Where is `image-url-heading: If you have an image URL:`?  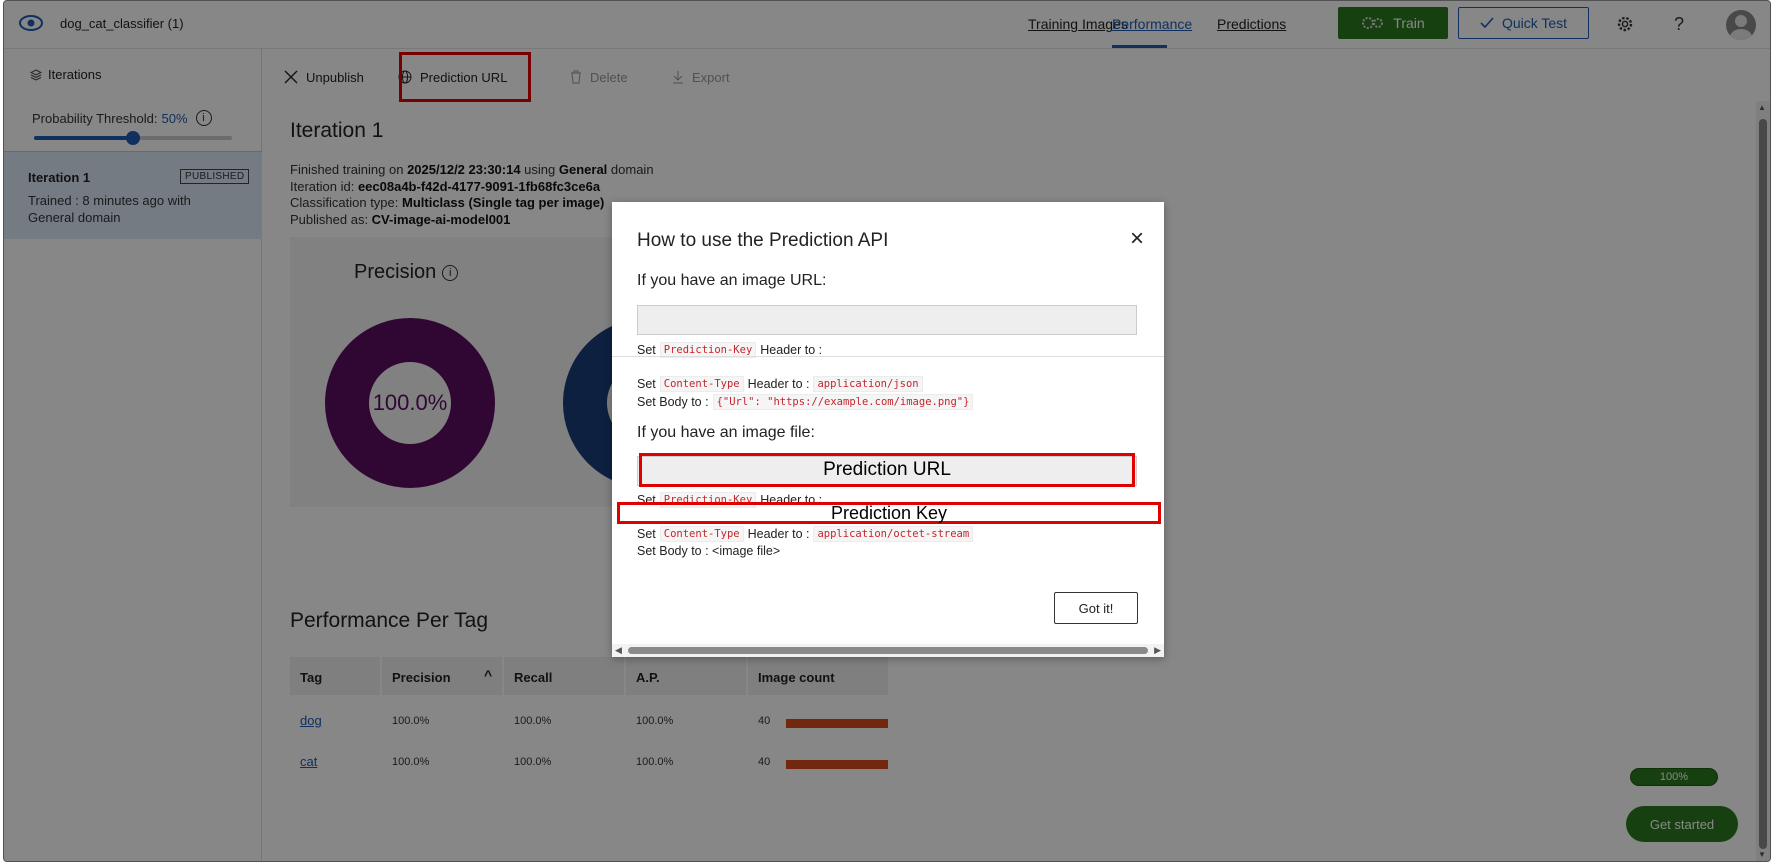
image-url-heading: If you have an image URL: is located at coordinates (732, 280).